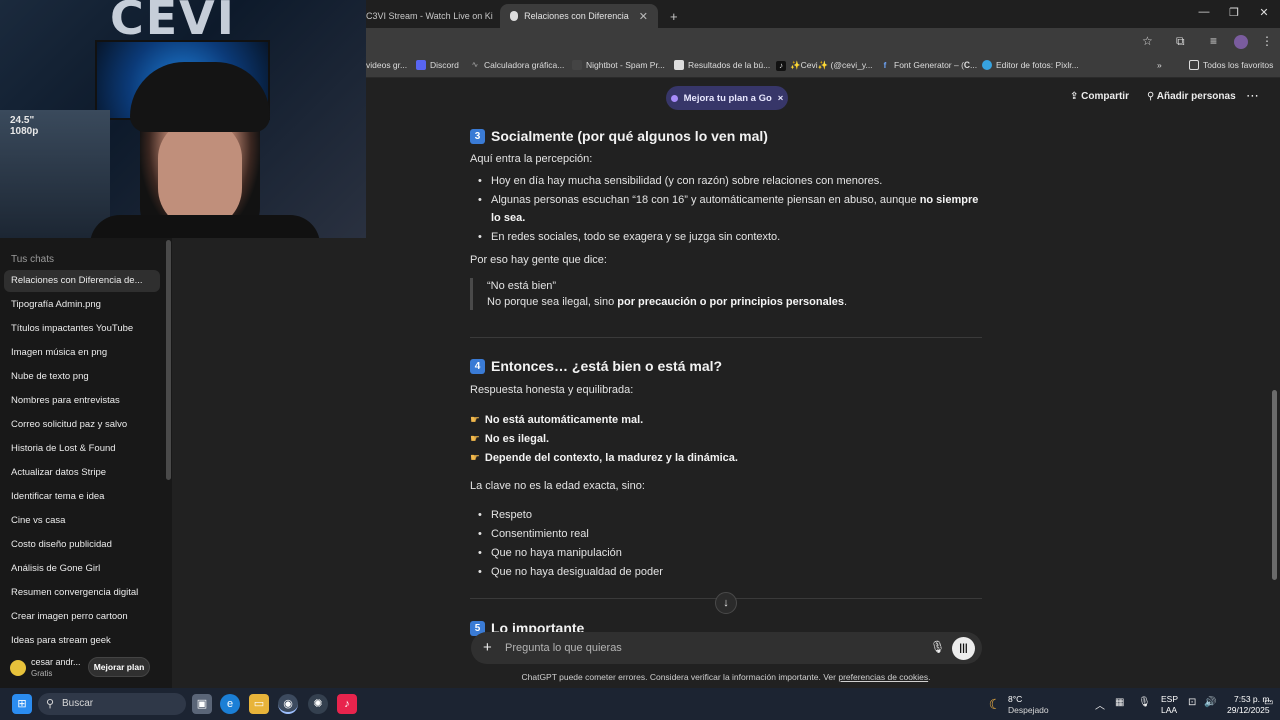 Image resolution: width=1280 pixels, height=720 pixels. Describe the element at coordinates (1099, 96) in the screenshot. I see `share-button: ⇪ Compartir` at that location.